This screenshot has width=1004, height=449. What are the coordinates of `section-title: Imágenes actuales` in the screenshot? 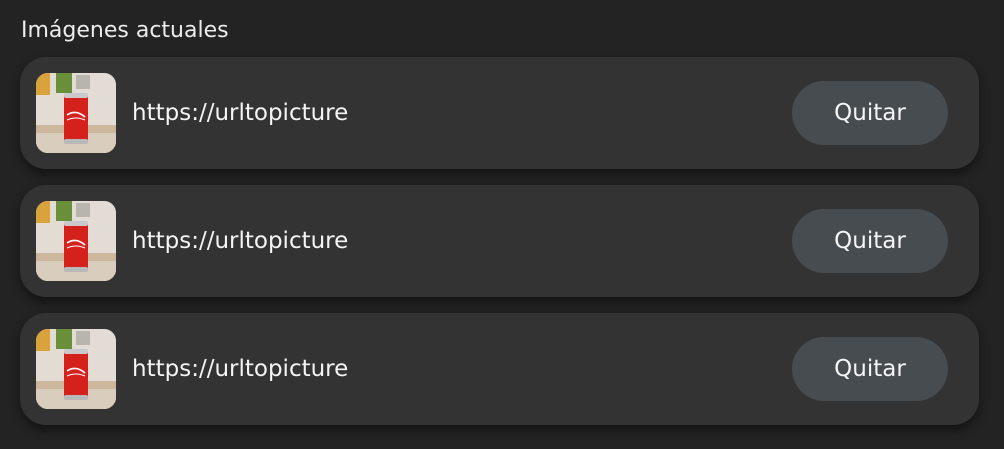 It's located at (125, 30).